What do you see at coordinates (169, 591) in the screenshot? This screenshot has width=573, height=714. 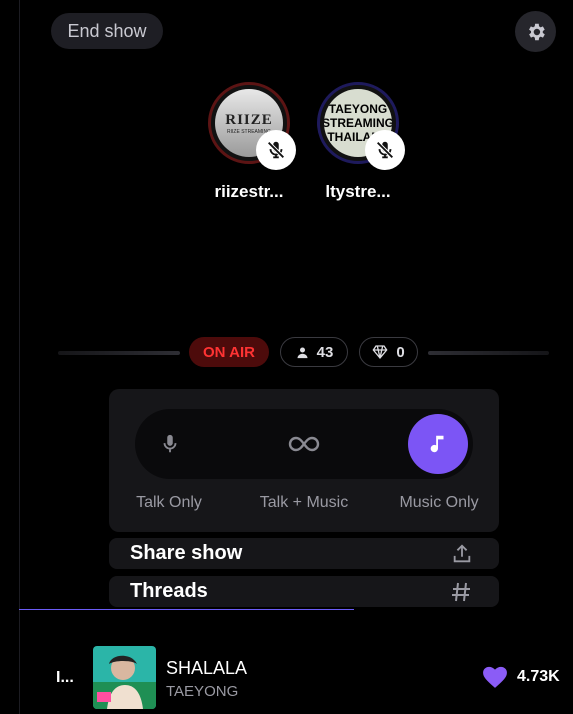 I see `threads-label: Threads` at bounding box center [169, 591].